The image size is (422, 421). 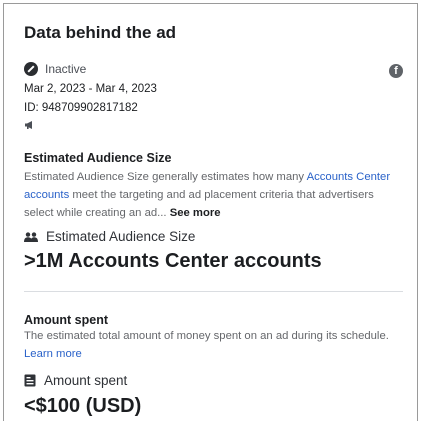 What do you see at coordinates (30, 380) in the screenshot?
I see `receipt-icon` at bounding box center [30, 380].